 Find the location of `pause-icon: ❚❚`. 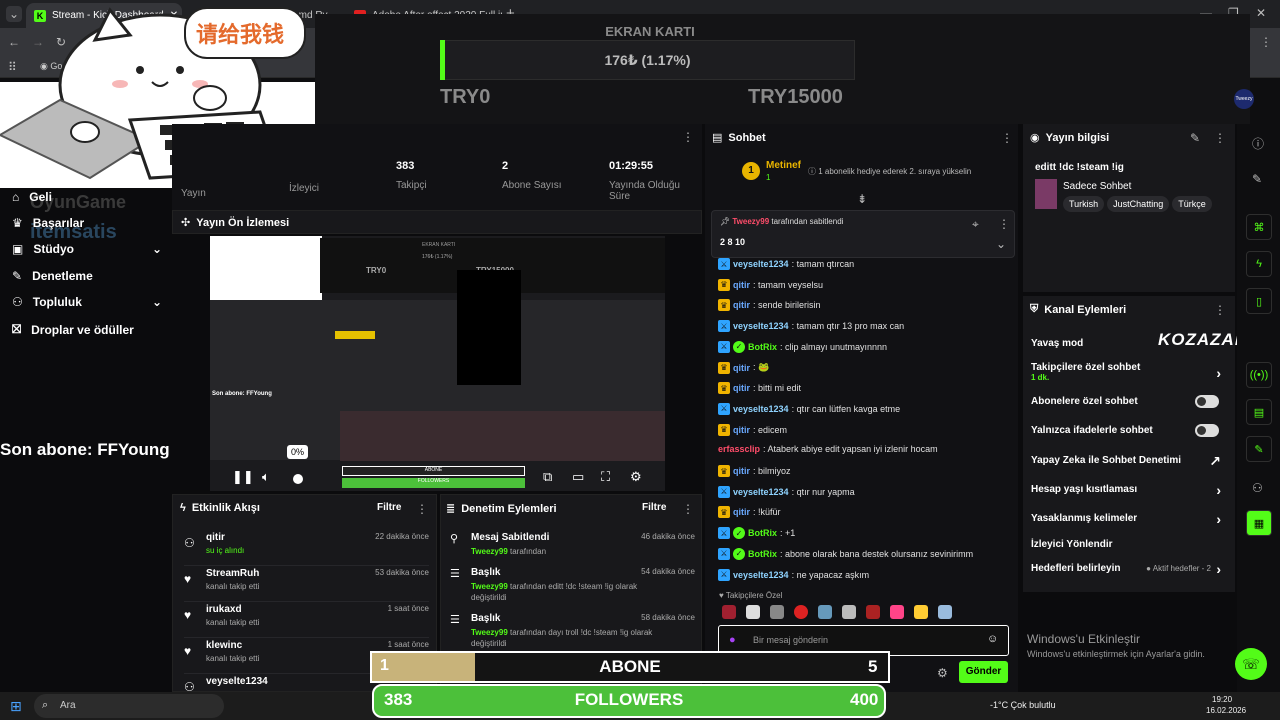

pause-icon: ❚❚ is located at coordinates (243, 477).